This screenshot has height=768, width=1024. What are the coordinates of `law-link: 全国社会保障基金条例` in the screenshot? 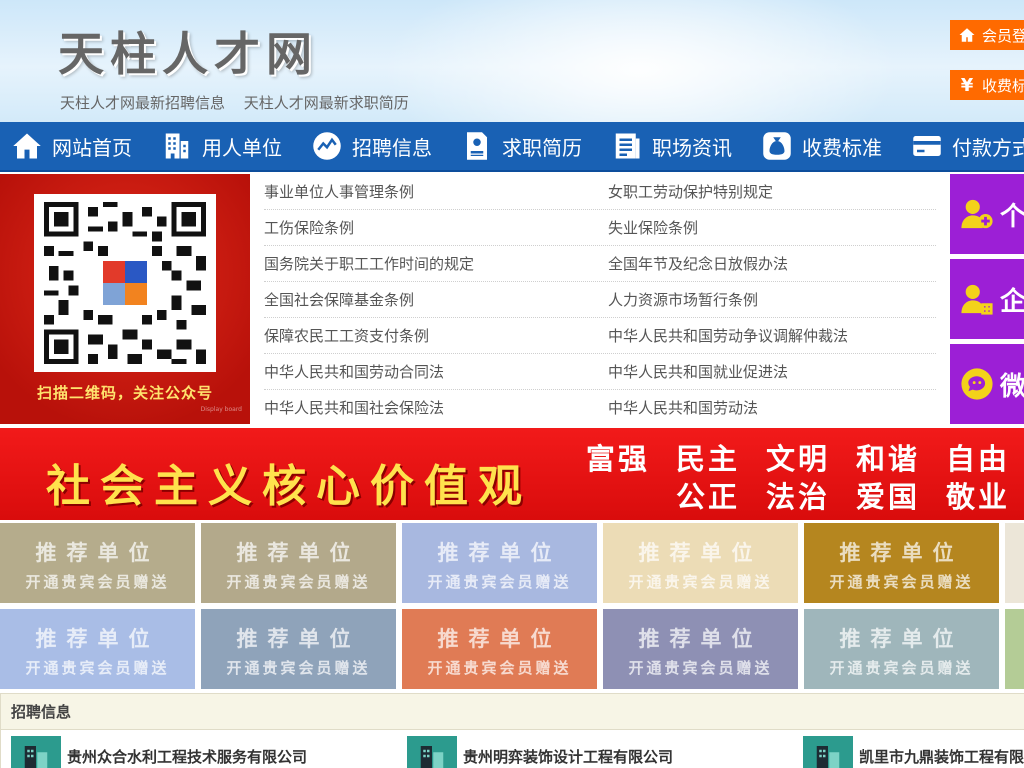 It's located at (436, 299).